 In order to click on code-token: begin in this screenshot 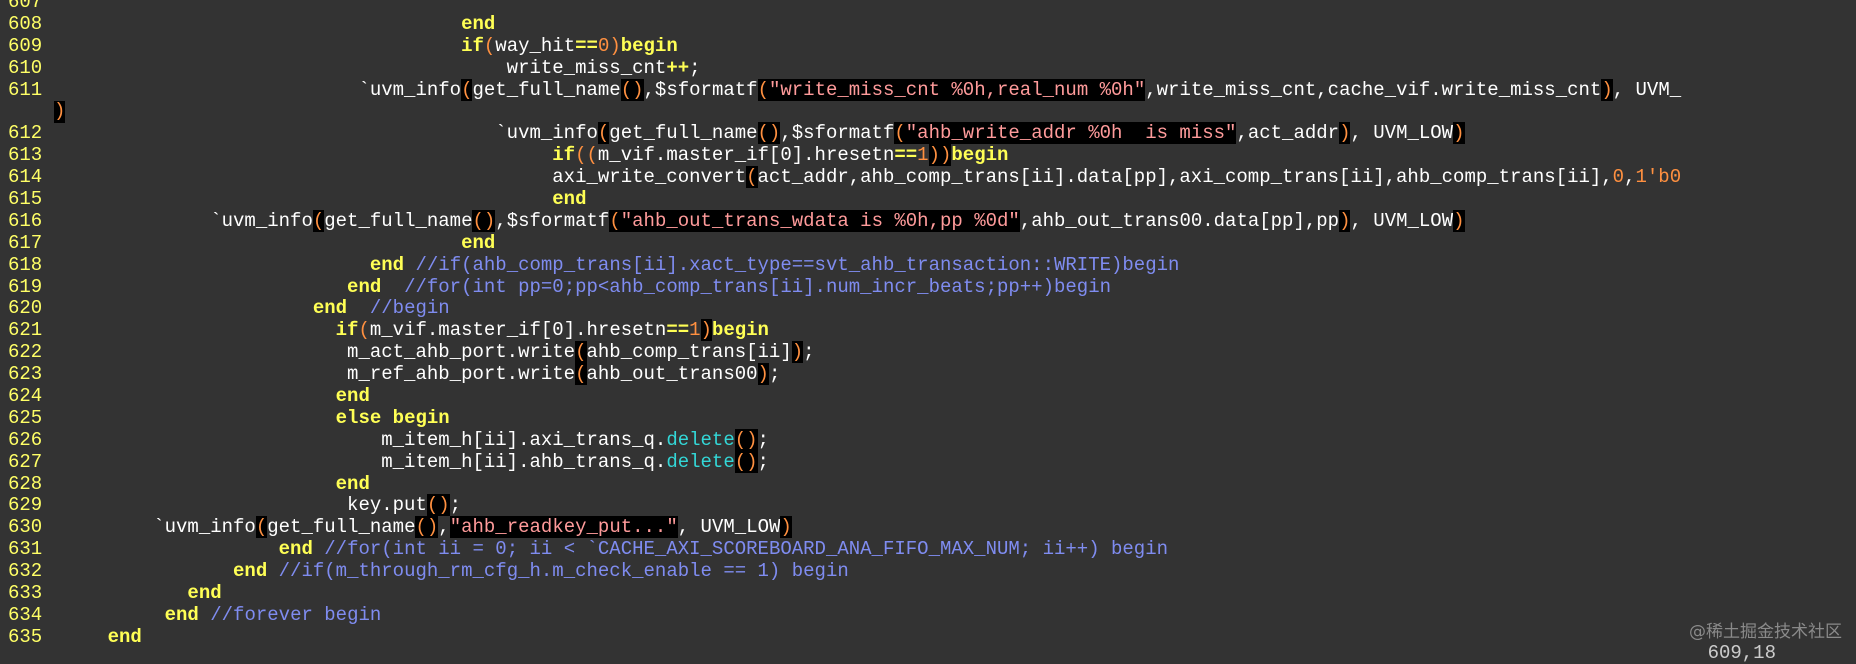, I will do `click(740, 330)`.